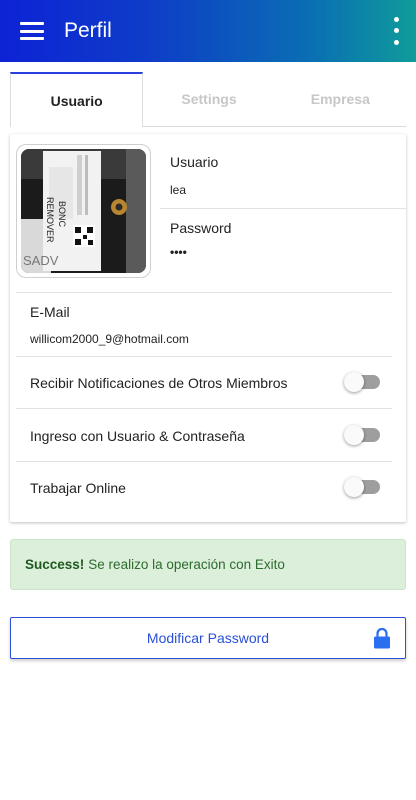  Describe the element at coordinates (137, 436) in the screenshot. I see `setting-login-label: Ingreso con Usuario & Contraseña` at that location.